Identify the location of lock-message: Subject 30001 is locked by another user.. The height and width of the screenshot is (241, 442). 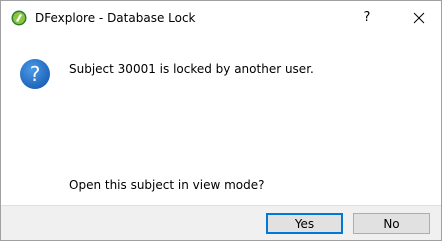
(191, 69).